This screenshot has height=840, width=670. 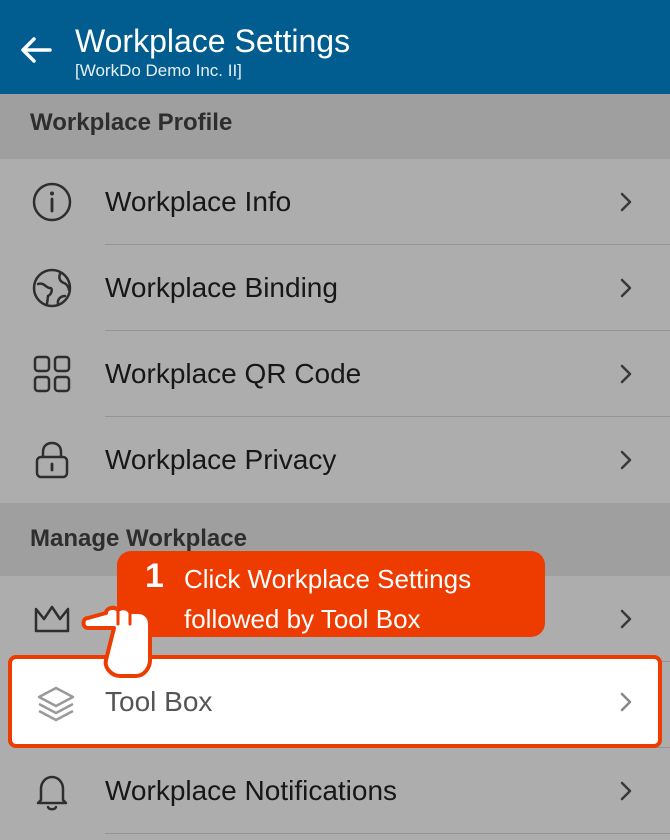 What do you see at coordinates (116, 641) in the screenshot?
I see `pointing-hand-icon` at bounding box center [116, 641].